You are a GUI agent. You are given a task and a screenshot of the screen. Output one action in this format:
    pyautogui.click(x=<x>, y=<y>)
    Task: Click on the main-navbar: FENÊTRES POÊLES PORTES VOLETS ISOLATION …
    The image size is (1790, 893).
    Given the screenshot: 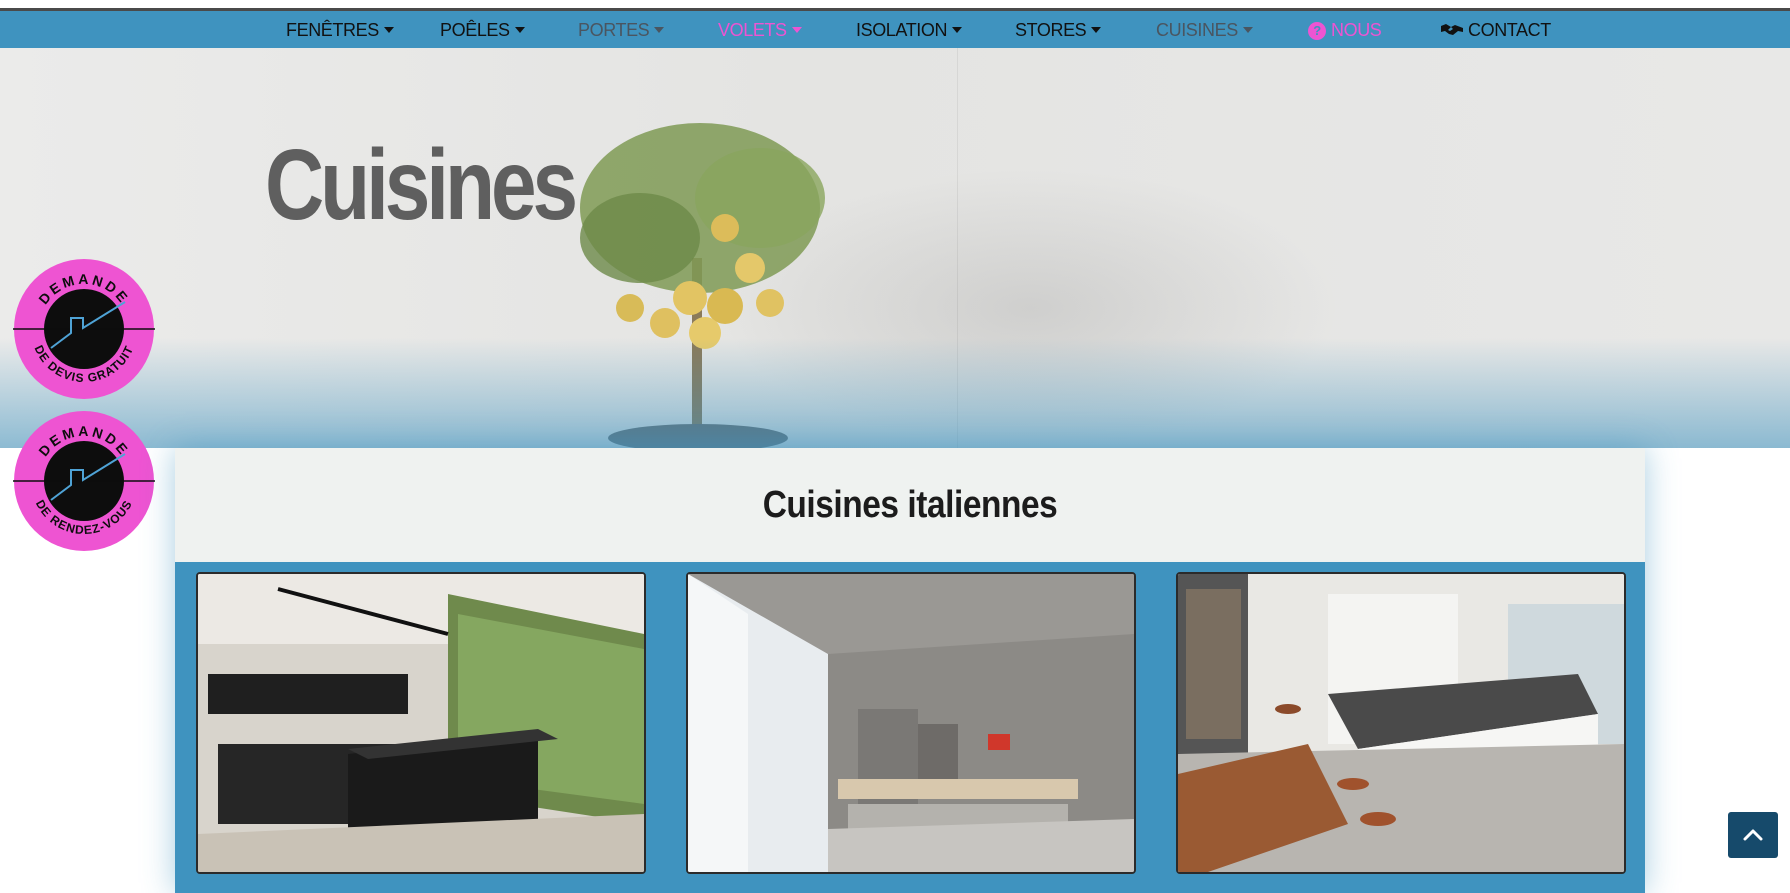 What is the action you would take?
    pyautogui.click(x=895, y=29)
    